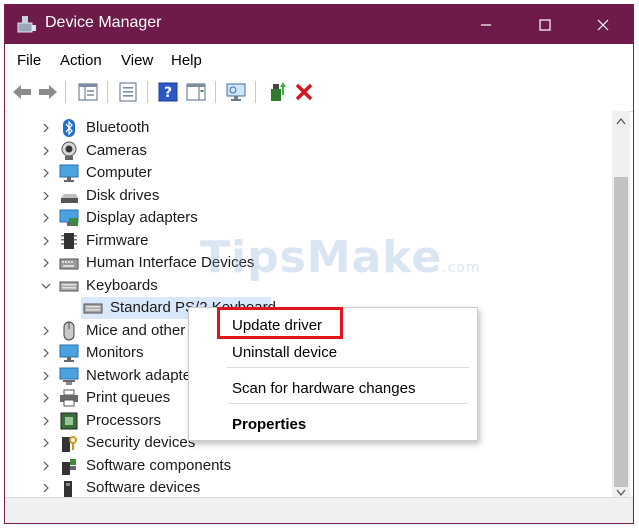 The width and height of the screenshot is (639, 529). What do you see at coordinates (269, 424) in the screenshot?
I see `context-properties: Properties` at bounding box center [269, 424].